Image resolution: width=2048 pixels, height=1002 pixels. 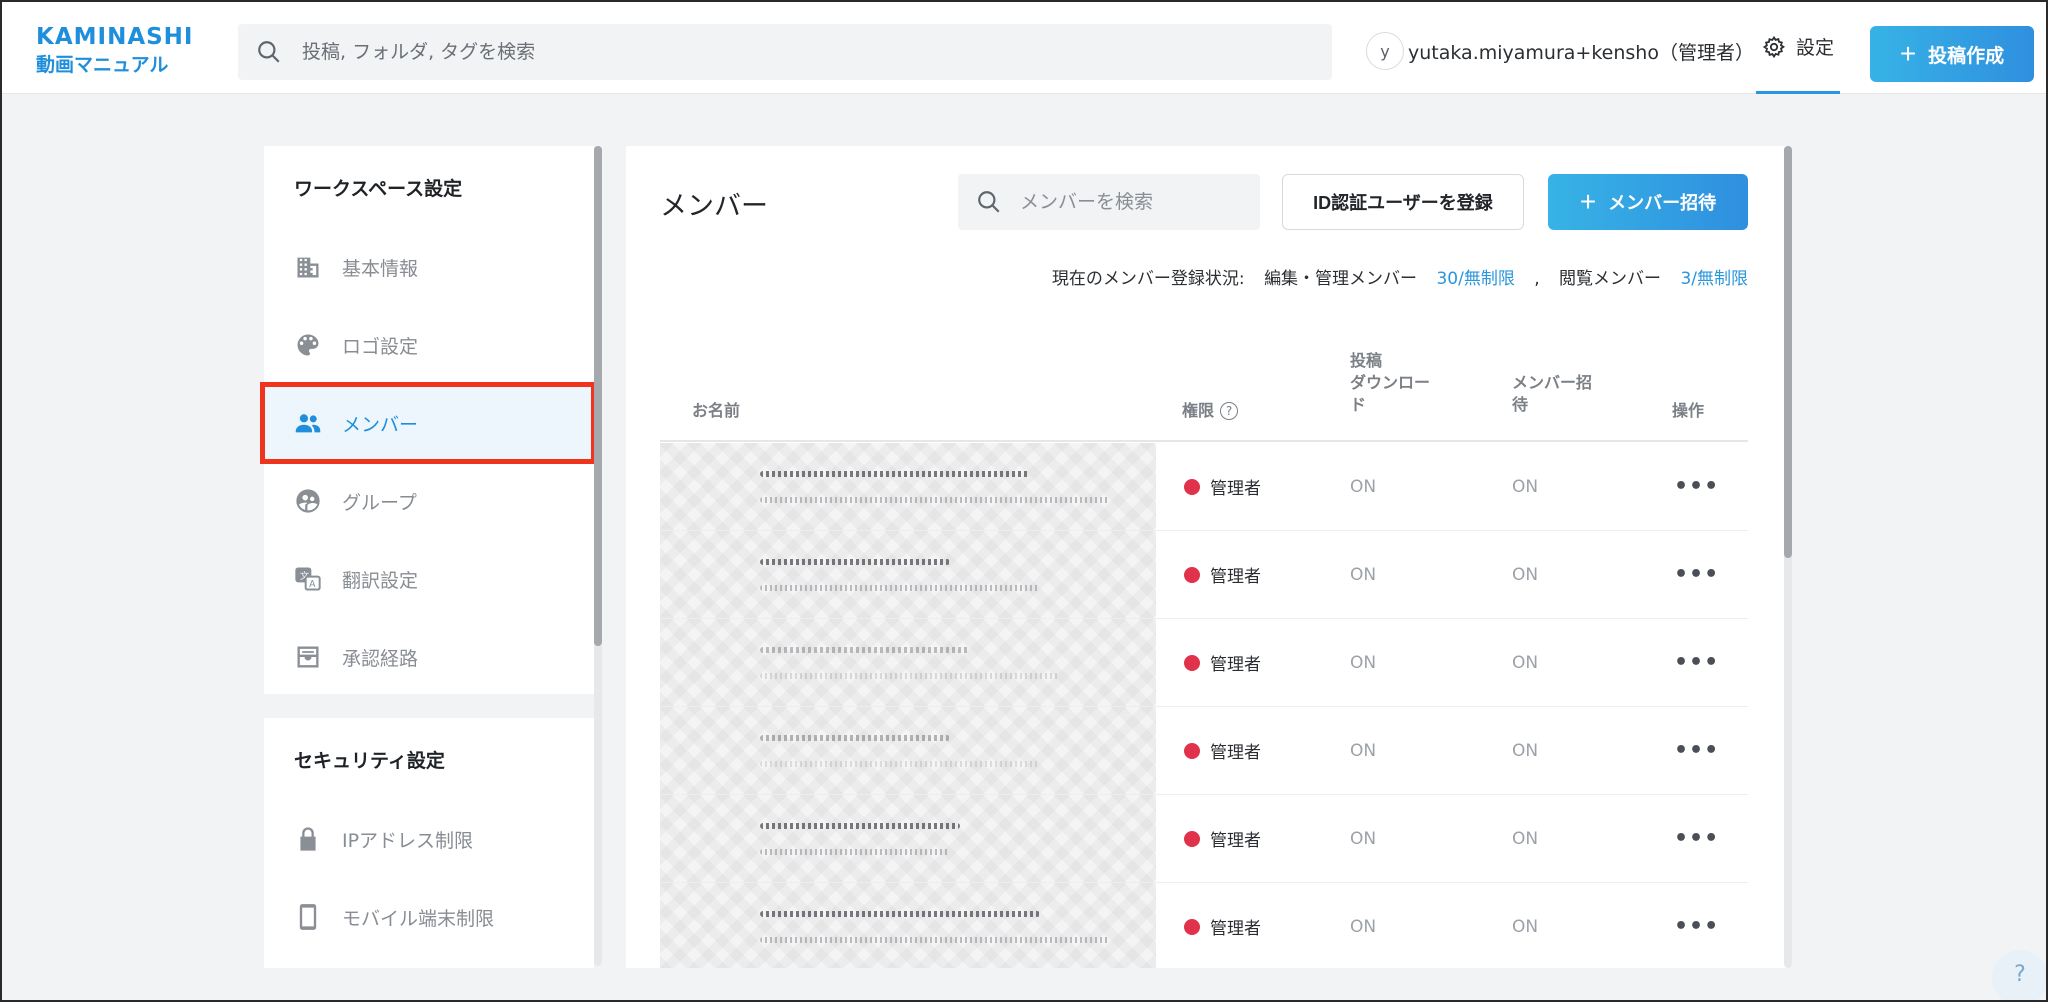 I want to click on sidebar-scrollbar, so click(x=598, y=556).